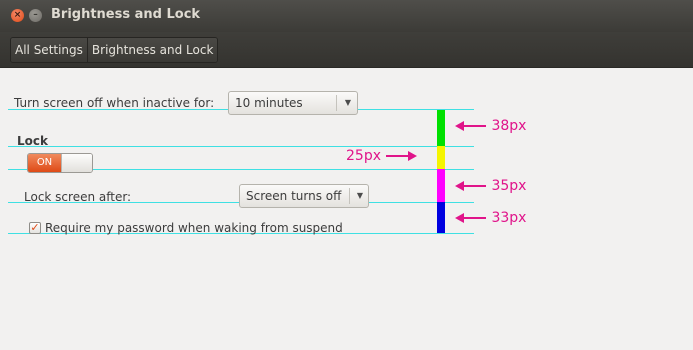 Image resolution: width=693 pixels, height=350 pixels. I want to click on measure-bar-blue, so click(441, 217).